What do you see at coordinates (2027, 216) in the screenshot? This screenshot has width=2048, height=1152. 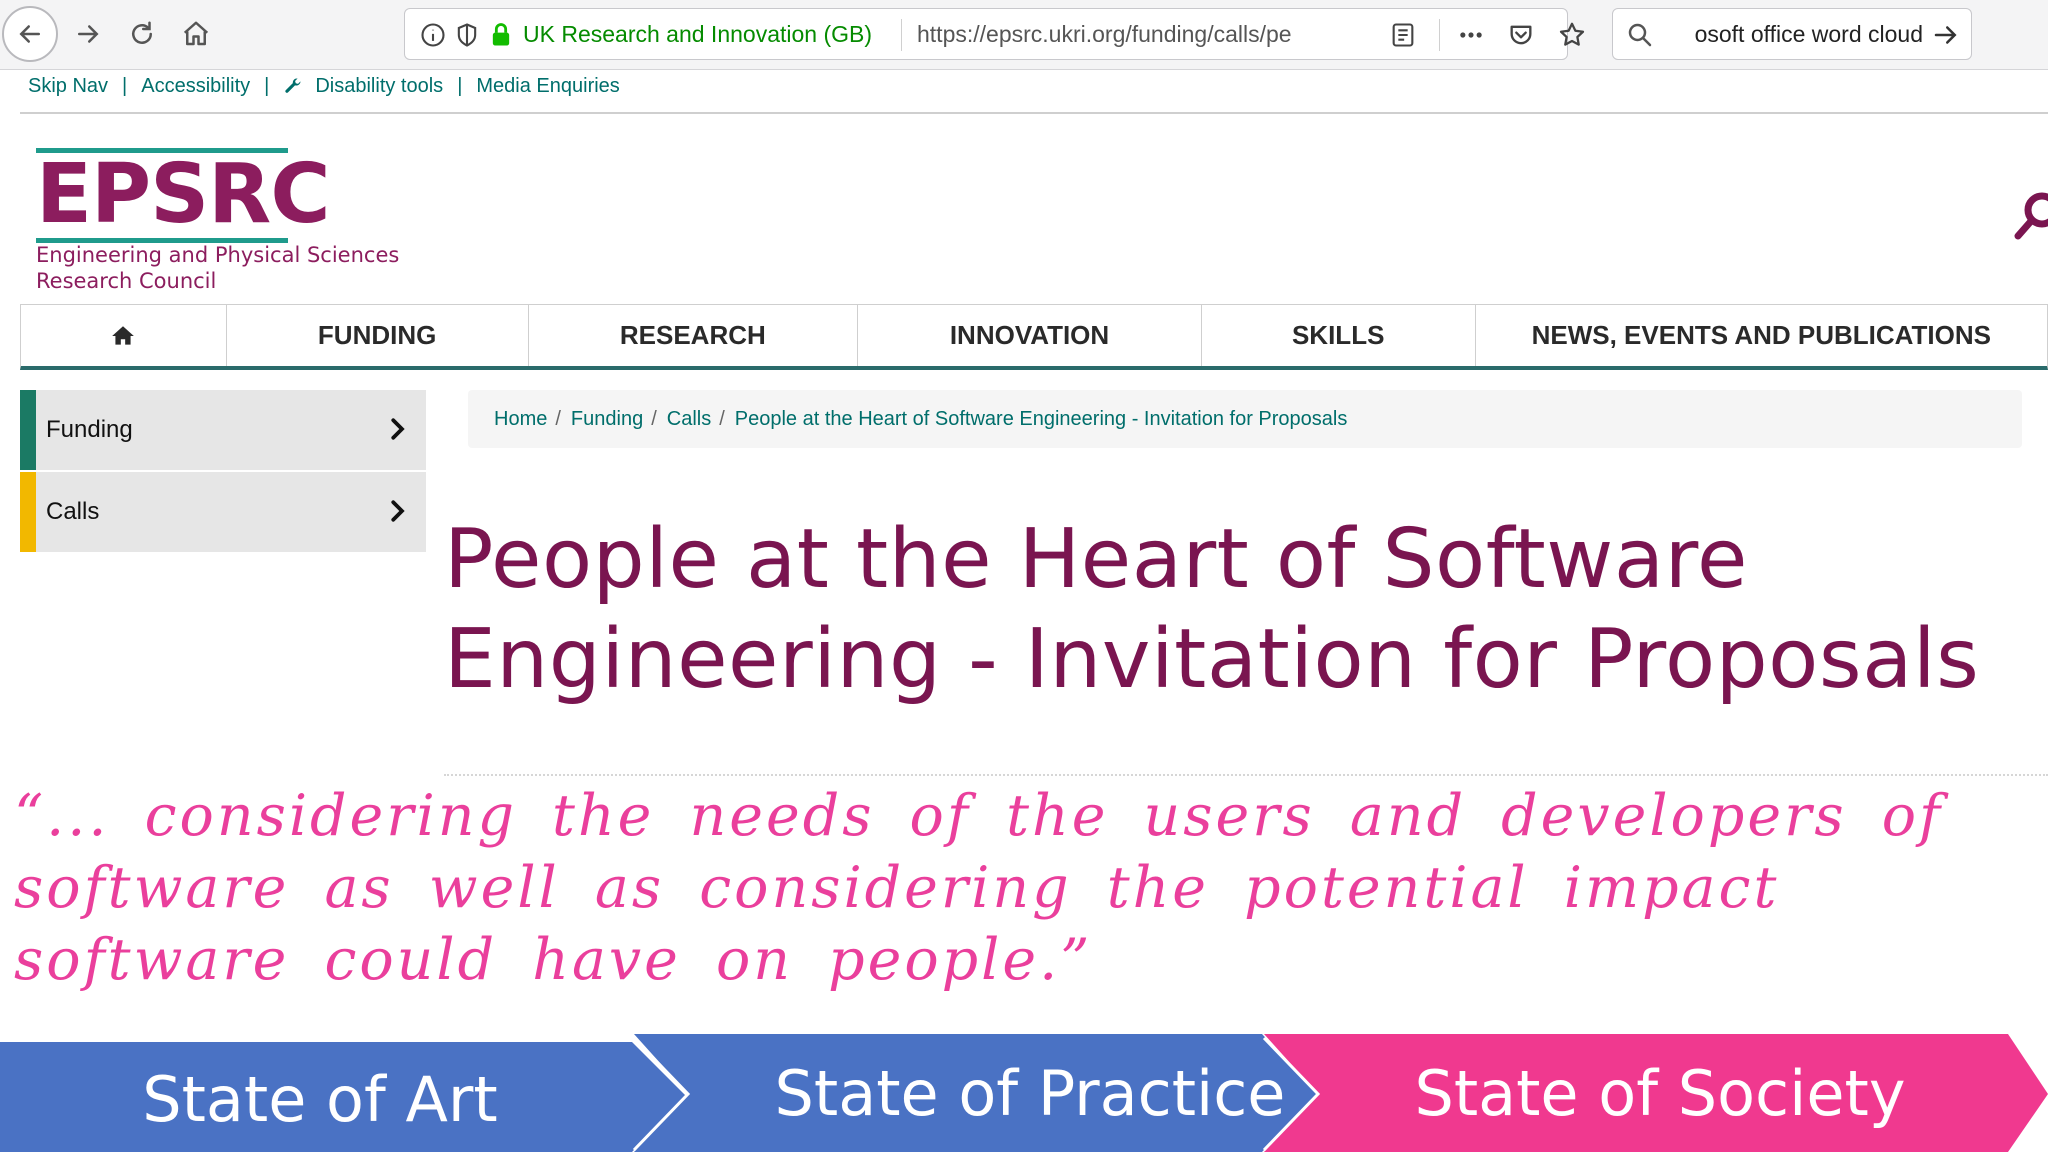 I see `site-search-icon` at bounding box center [2027, 216].